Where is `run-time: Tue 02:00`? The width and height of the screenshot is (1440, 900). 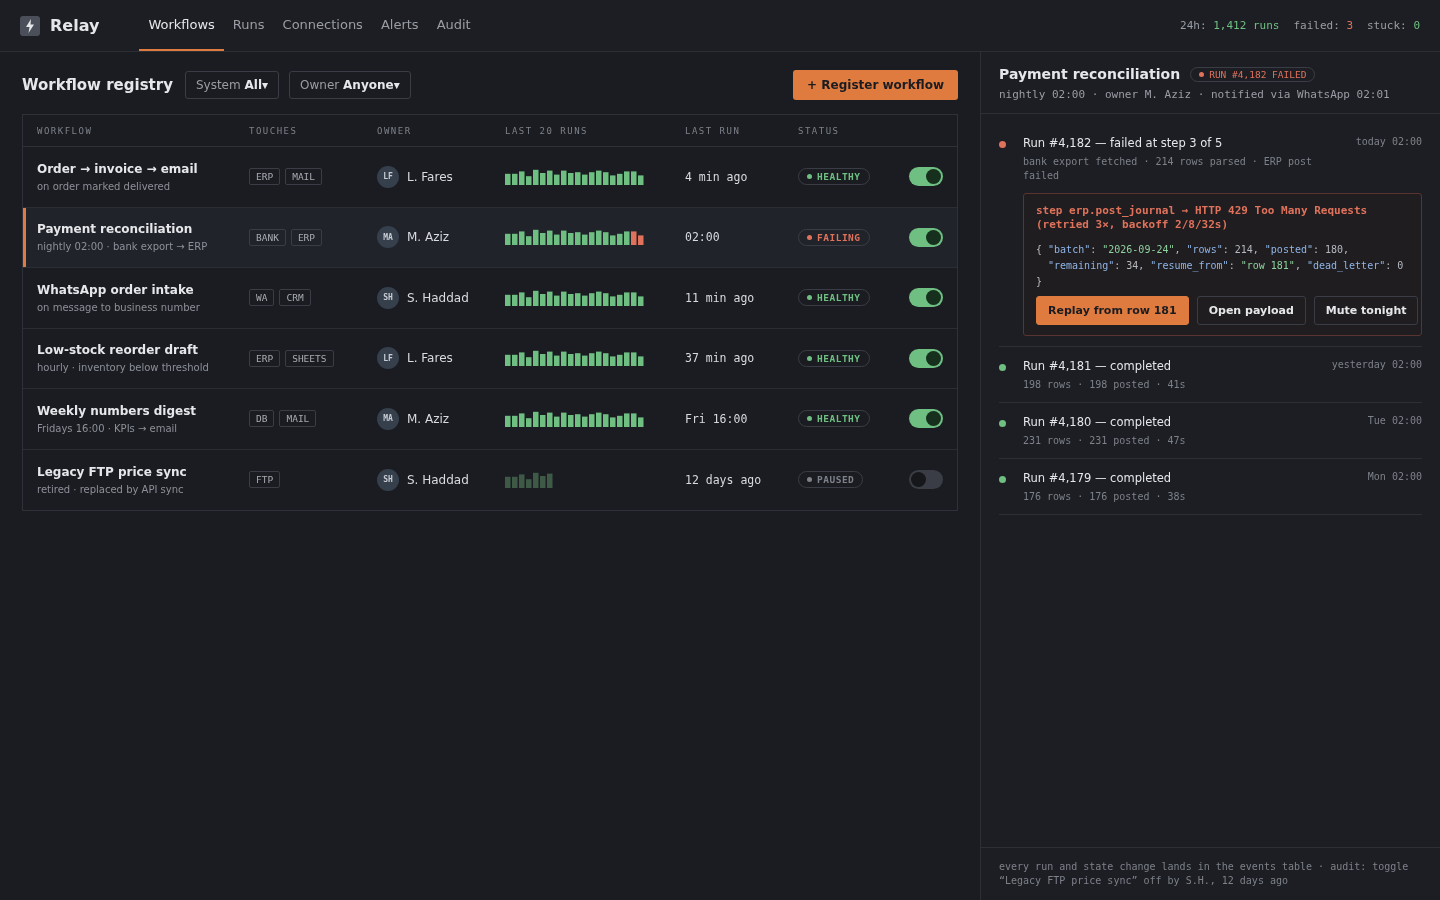
run-time: Tue 02:00 is located at coordinates (1394, 421).